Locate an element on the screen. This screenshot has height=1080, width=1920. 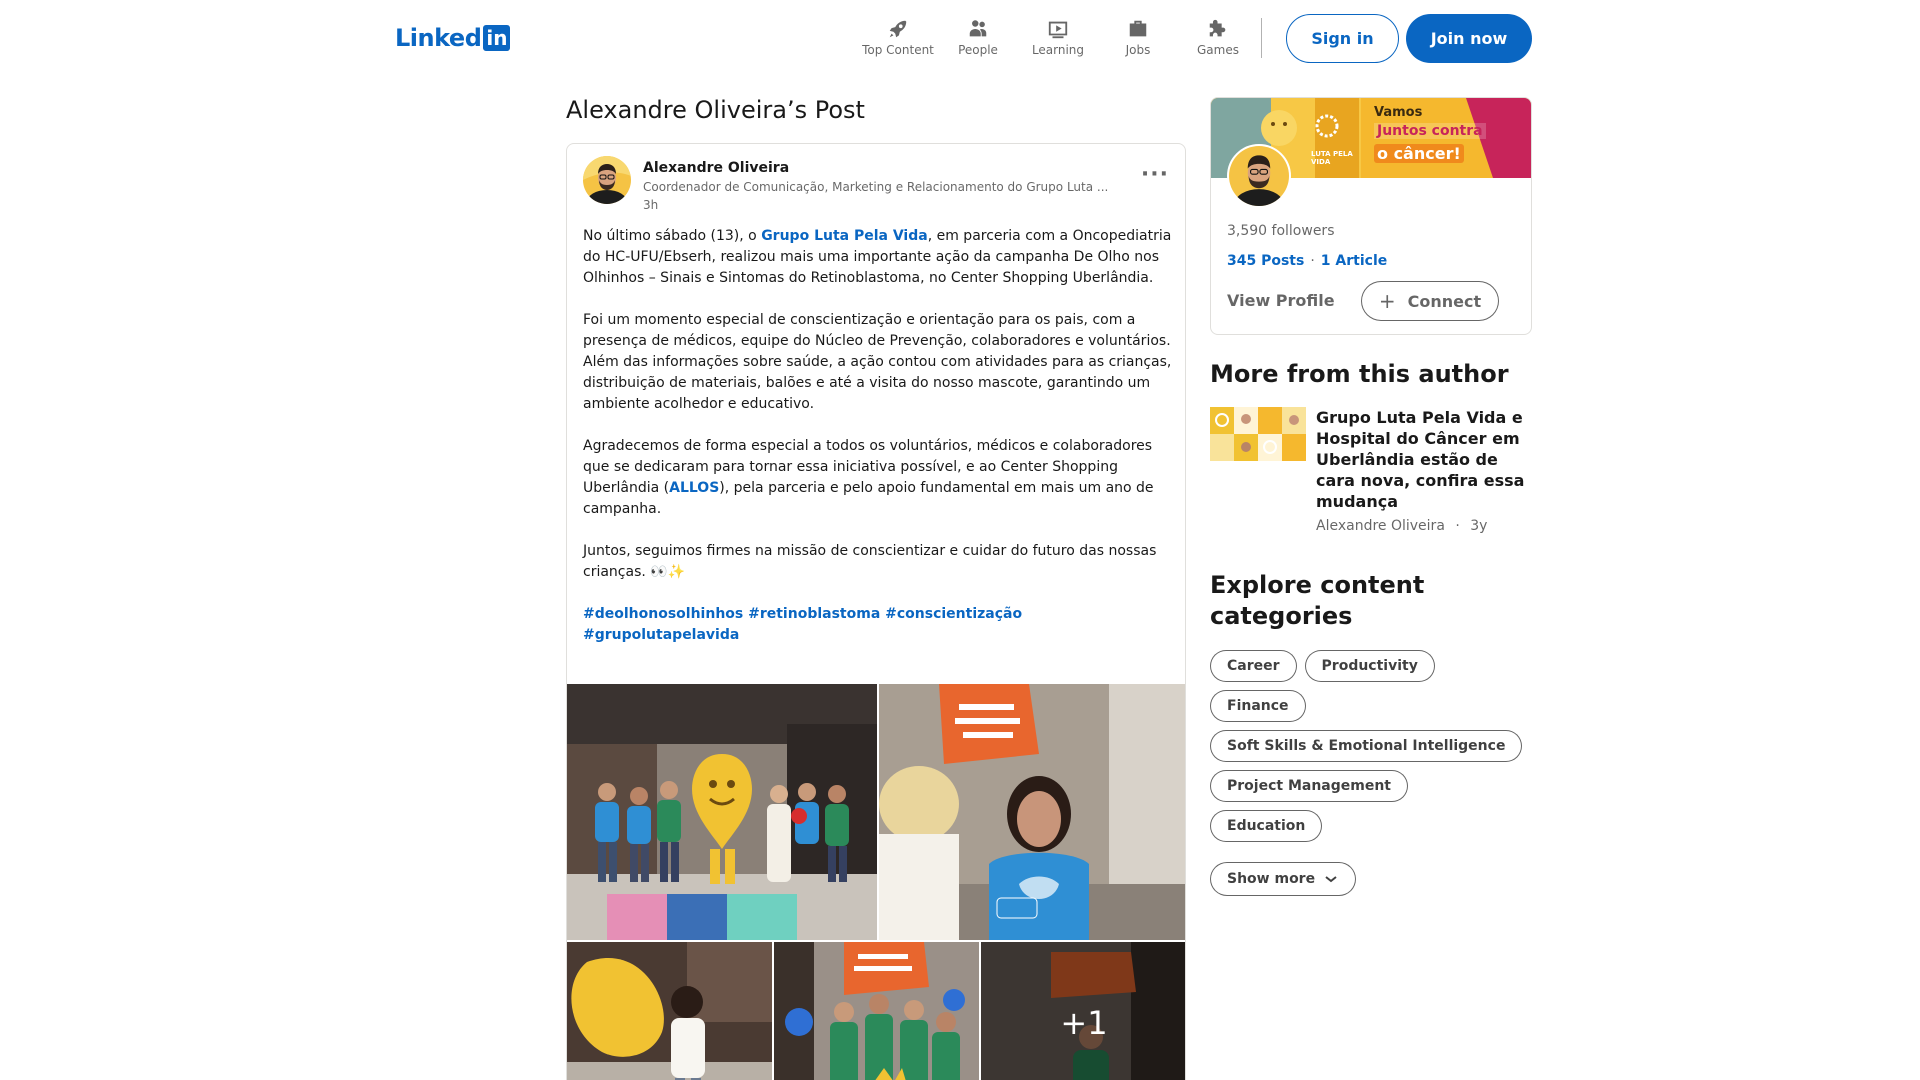
article-meta: Alexandre Oliveira · 3y is located at coordinates (1401, 526).